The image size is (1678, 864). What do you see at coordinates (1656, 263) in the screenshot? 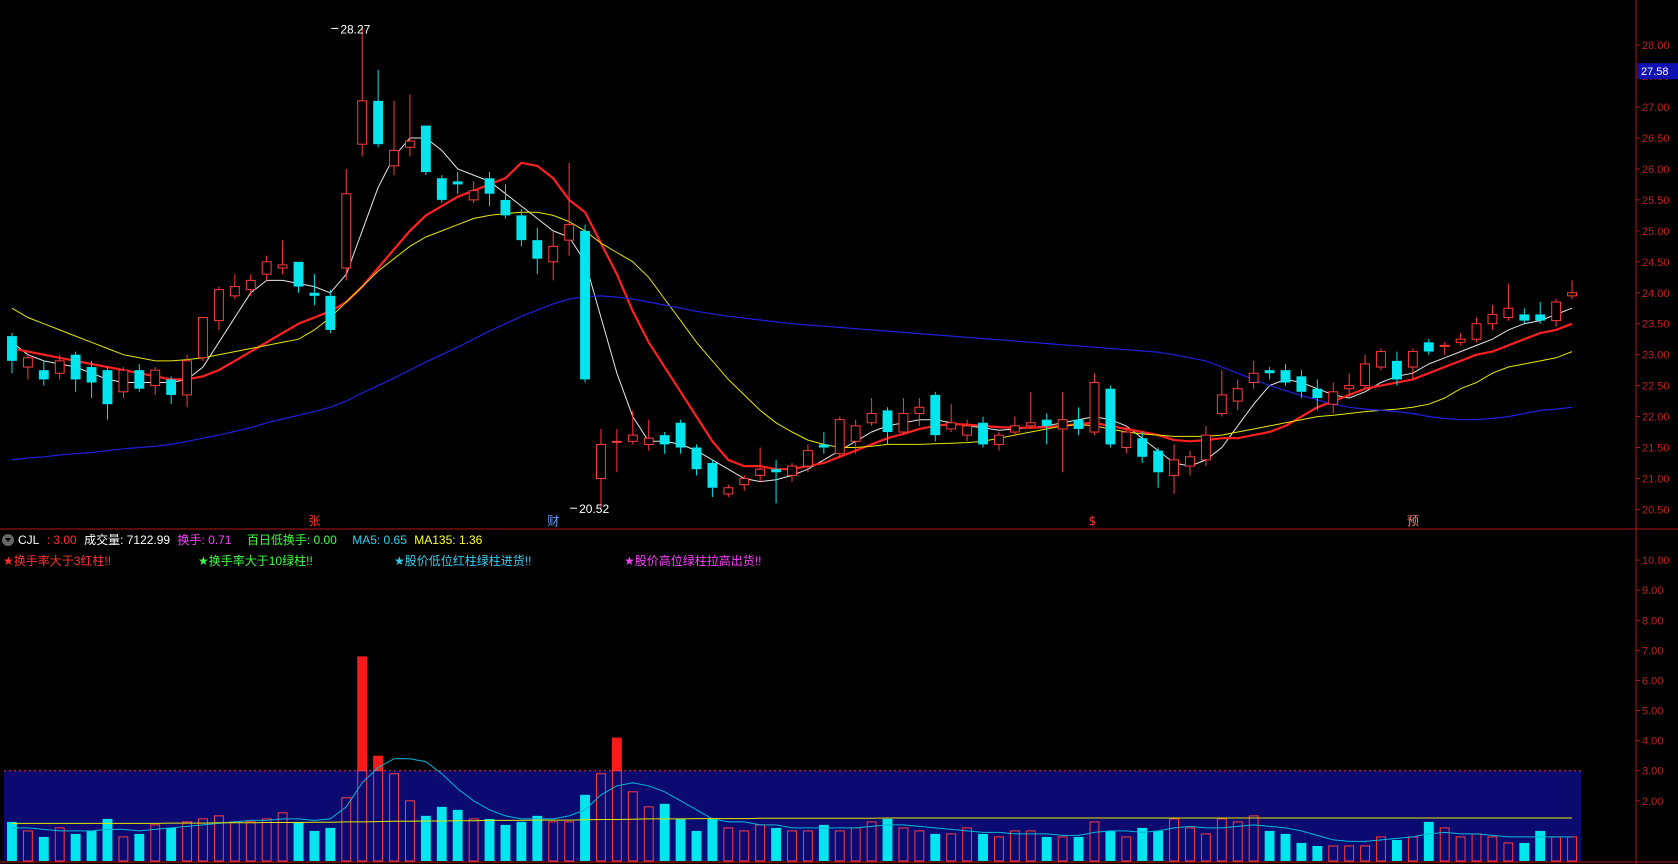
I see `price-tick-label: 24.50` at bounding box center [1656, 263].